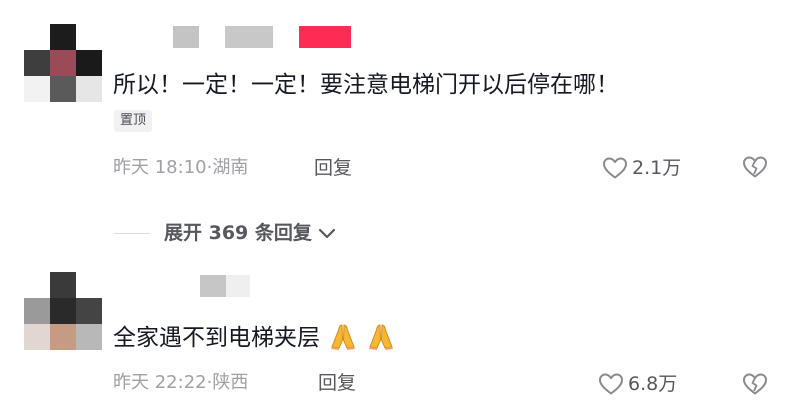  Describe the element at coordinates (132, 233) in the screenshot. I see `divider` at that location.